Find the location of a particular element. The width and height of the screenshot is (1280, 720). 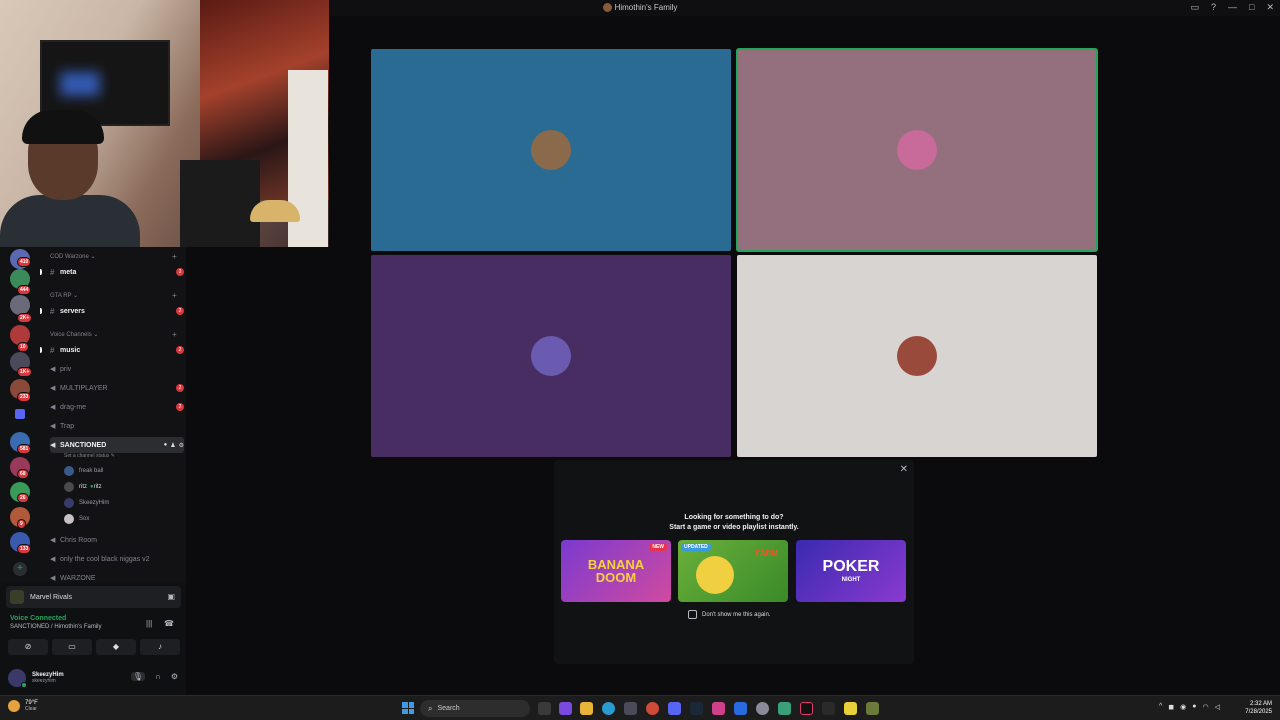

close-icon: ✕ is located at coordinates (904, 469).